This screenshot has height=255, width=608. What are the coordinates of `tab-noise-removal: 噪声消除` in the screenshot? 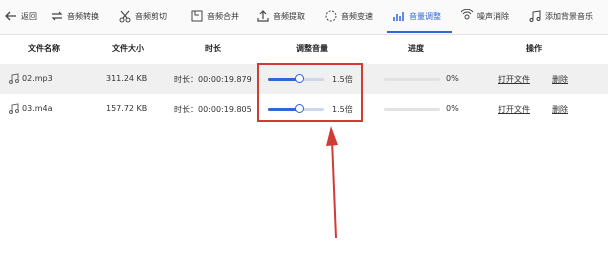 It's located at (484, 16).